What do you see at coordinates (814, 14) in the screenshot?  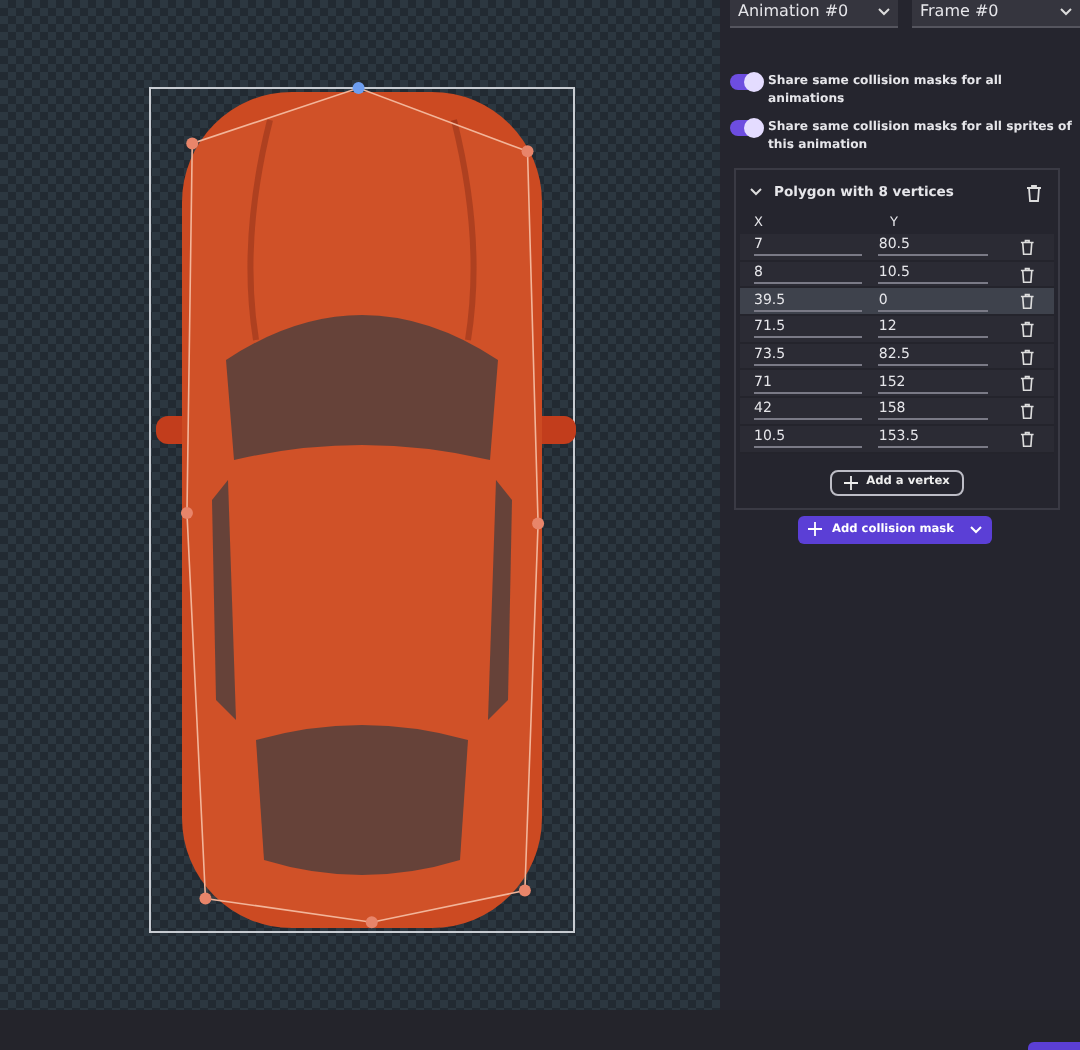 I see `dropdown: Animation #0` at bounding box center [814, 14].